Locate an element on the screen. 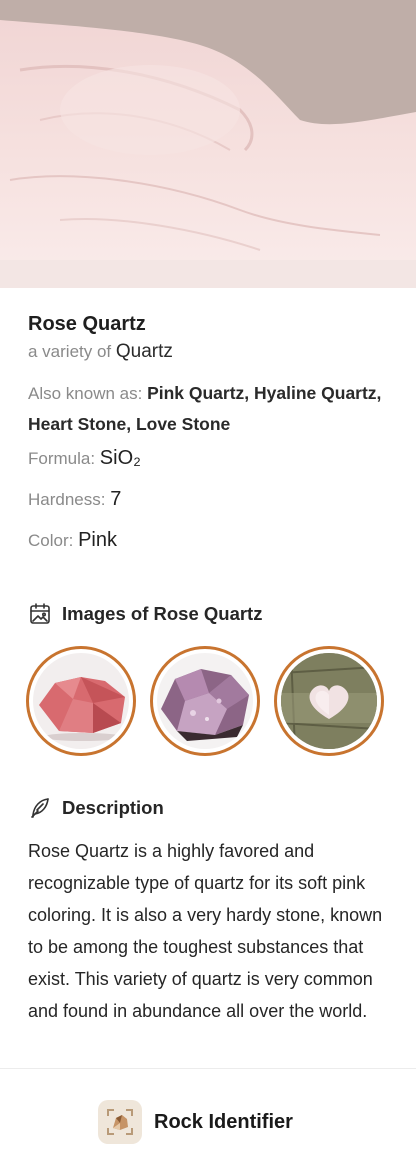  color-value: Pink is located at coordinates (97, 540).